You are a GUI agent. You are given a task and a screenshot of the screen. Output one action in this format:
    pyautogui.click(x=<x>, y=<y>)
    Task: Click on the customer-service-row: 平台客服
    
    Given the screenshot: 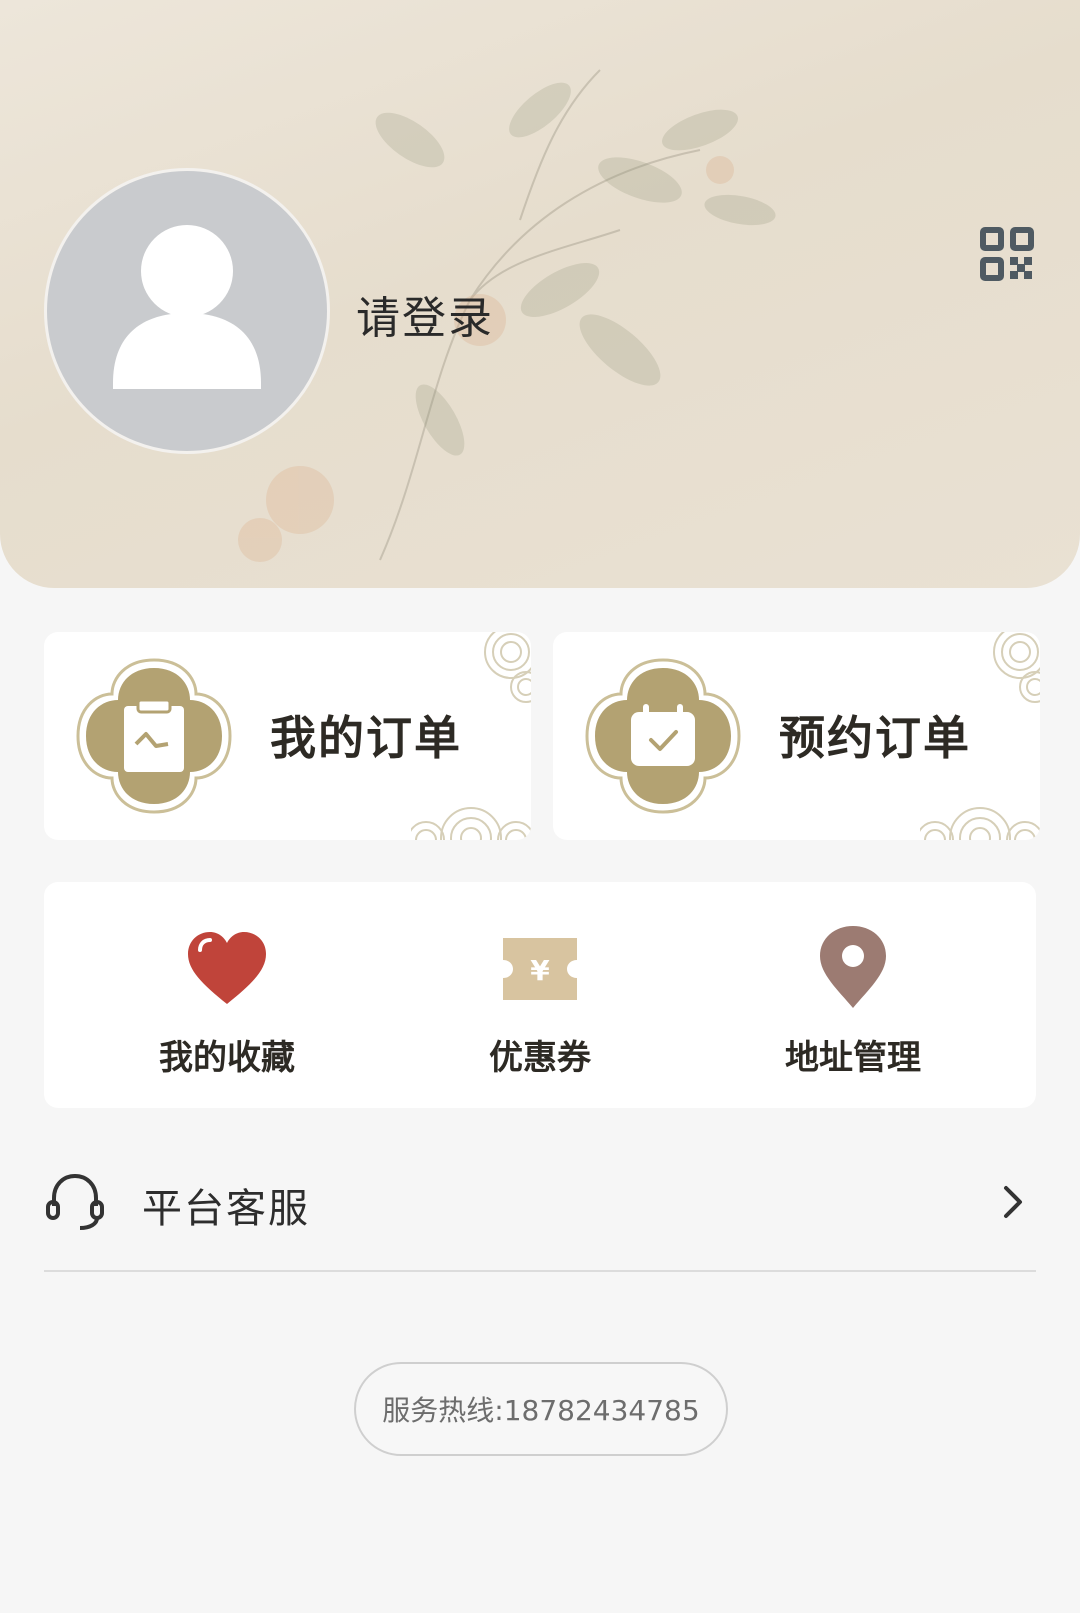 What is the action you would take?
    pyautogui.click(x=540, y=1216)
    